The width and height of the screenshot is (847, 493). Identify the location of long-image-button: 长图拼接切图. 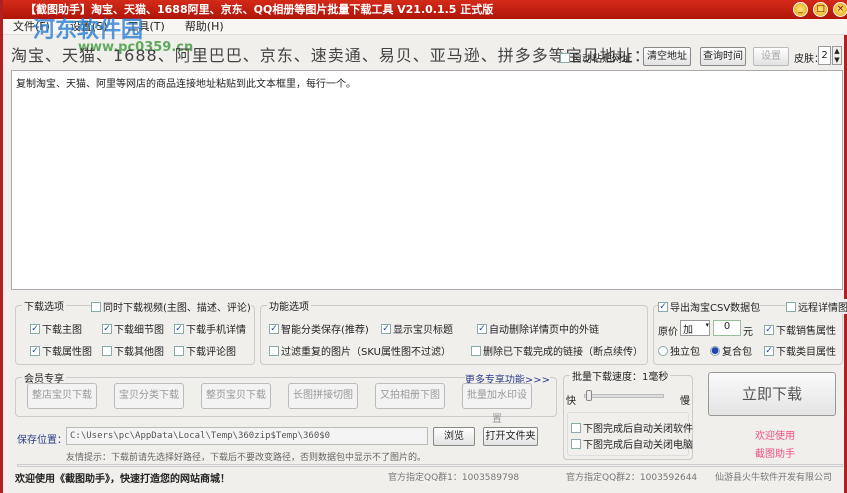
(323, 396).